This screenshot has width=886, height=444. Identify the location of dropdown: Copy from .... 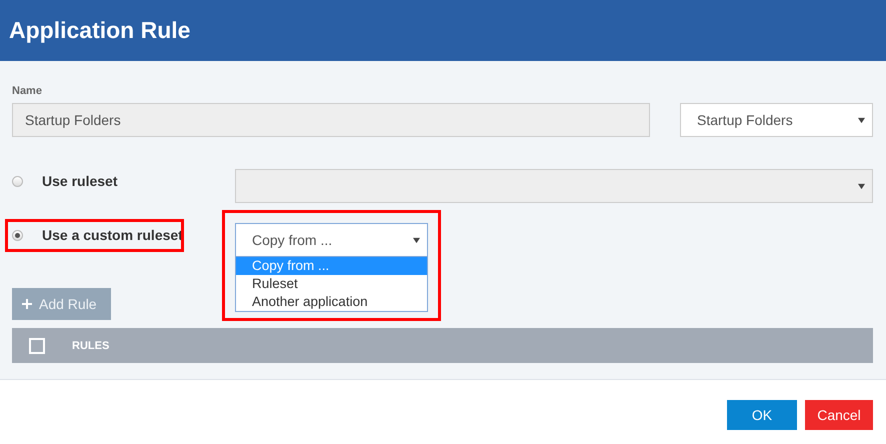
(331, 240).